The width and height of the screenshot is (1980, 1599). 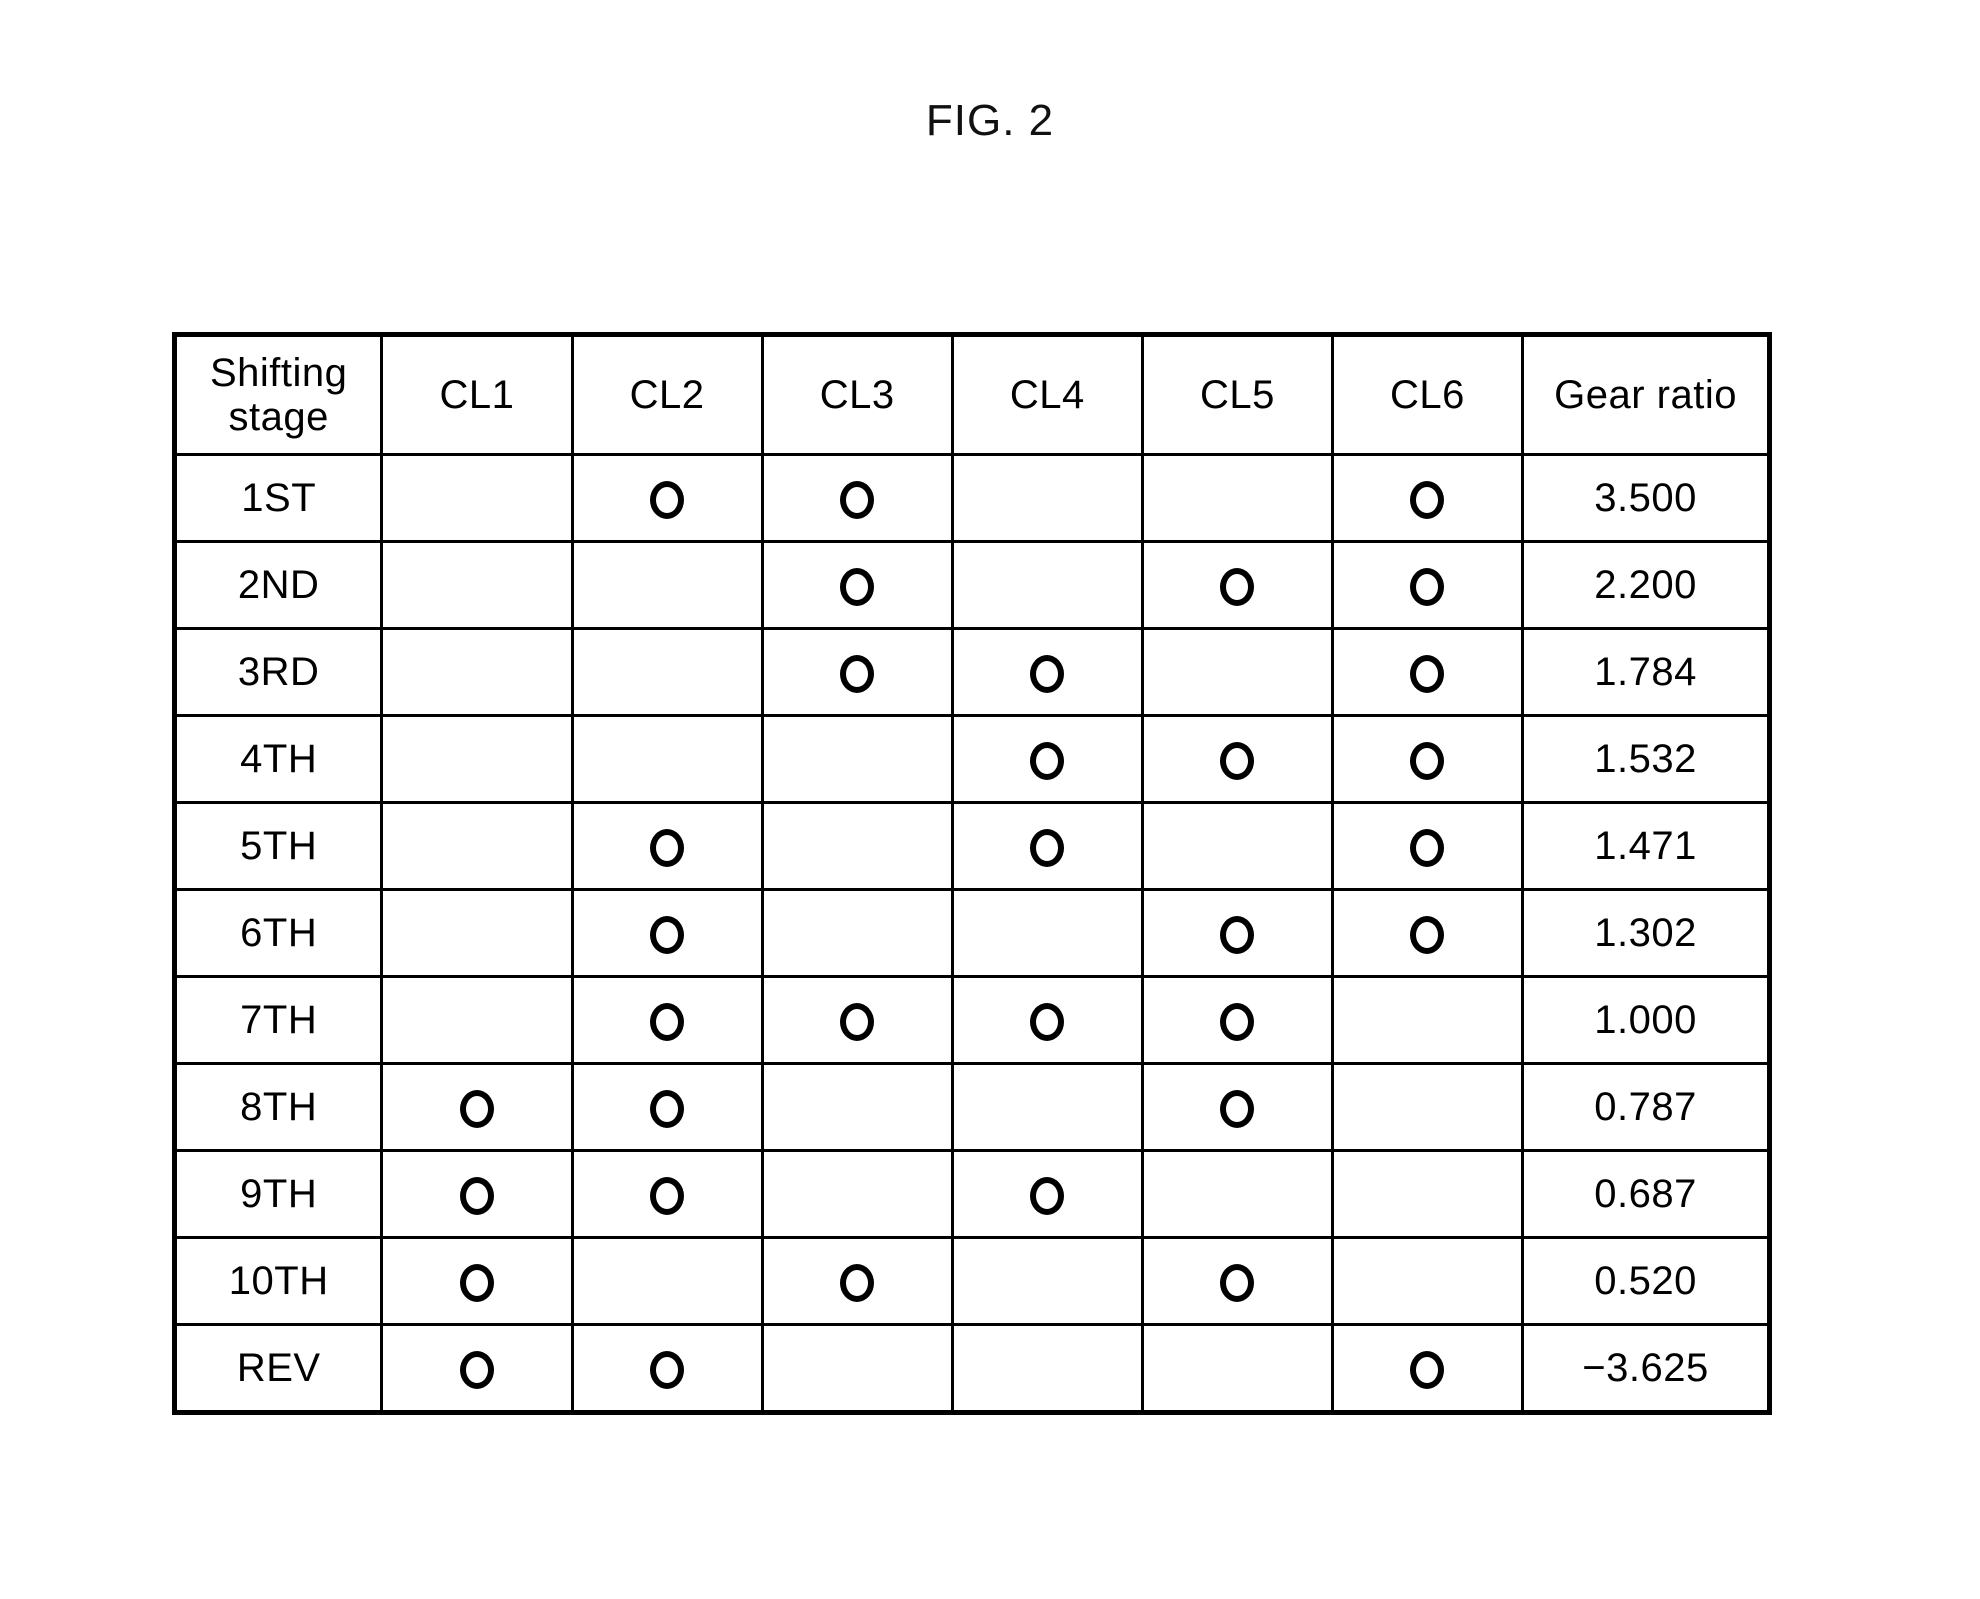 I want to click on shifting-stage-cell: 6TH, so click(x=278, y=933).